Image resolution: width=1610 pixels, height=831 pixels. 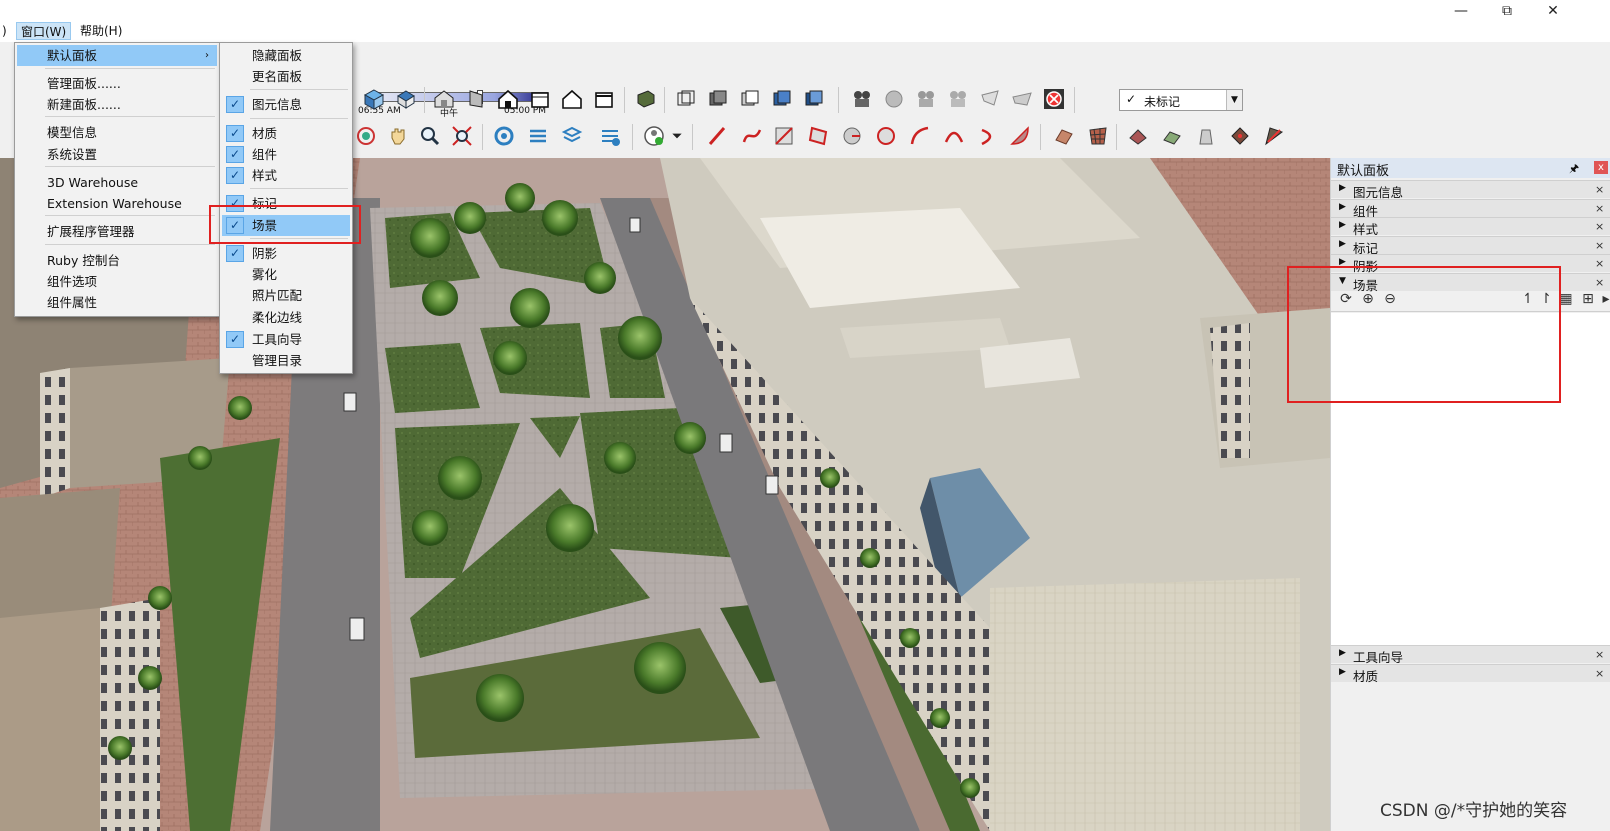 What do you see at coordinates (958, 99) in the screenshot?
I see `camera-3-icon` at bounding box center [958, 99].